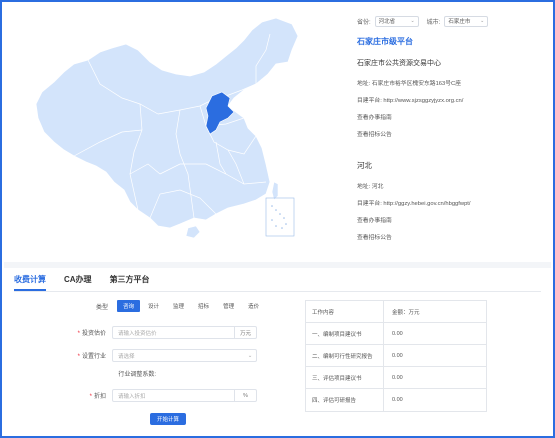 The width and height of the screenshot is (555, 438). What do you see at coordinates (99, 397) in the screenshot?
I see `discount-label: 折扣` at bounding box center [99, 397].